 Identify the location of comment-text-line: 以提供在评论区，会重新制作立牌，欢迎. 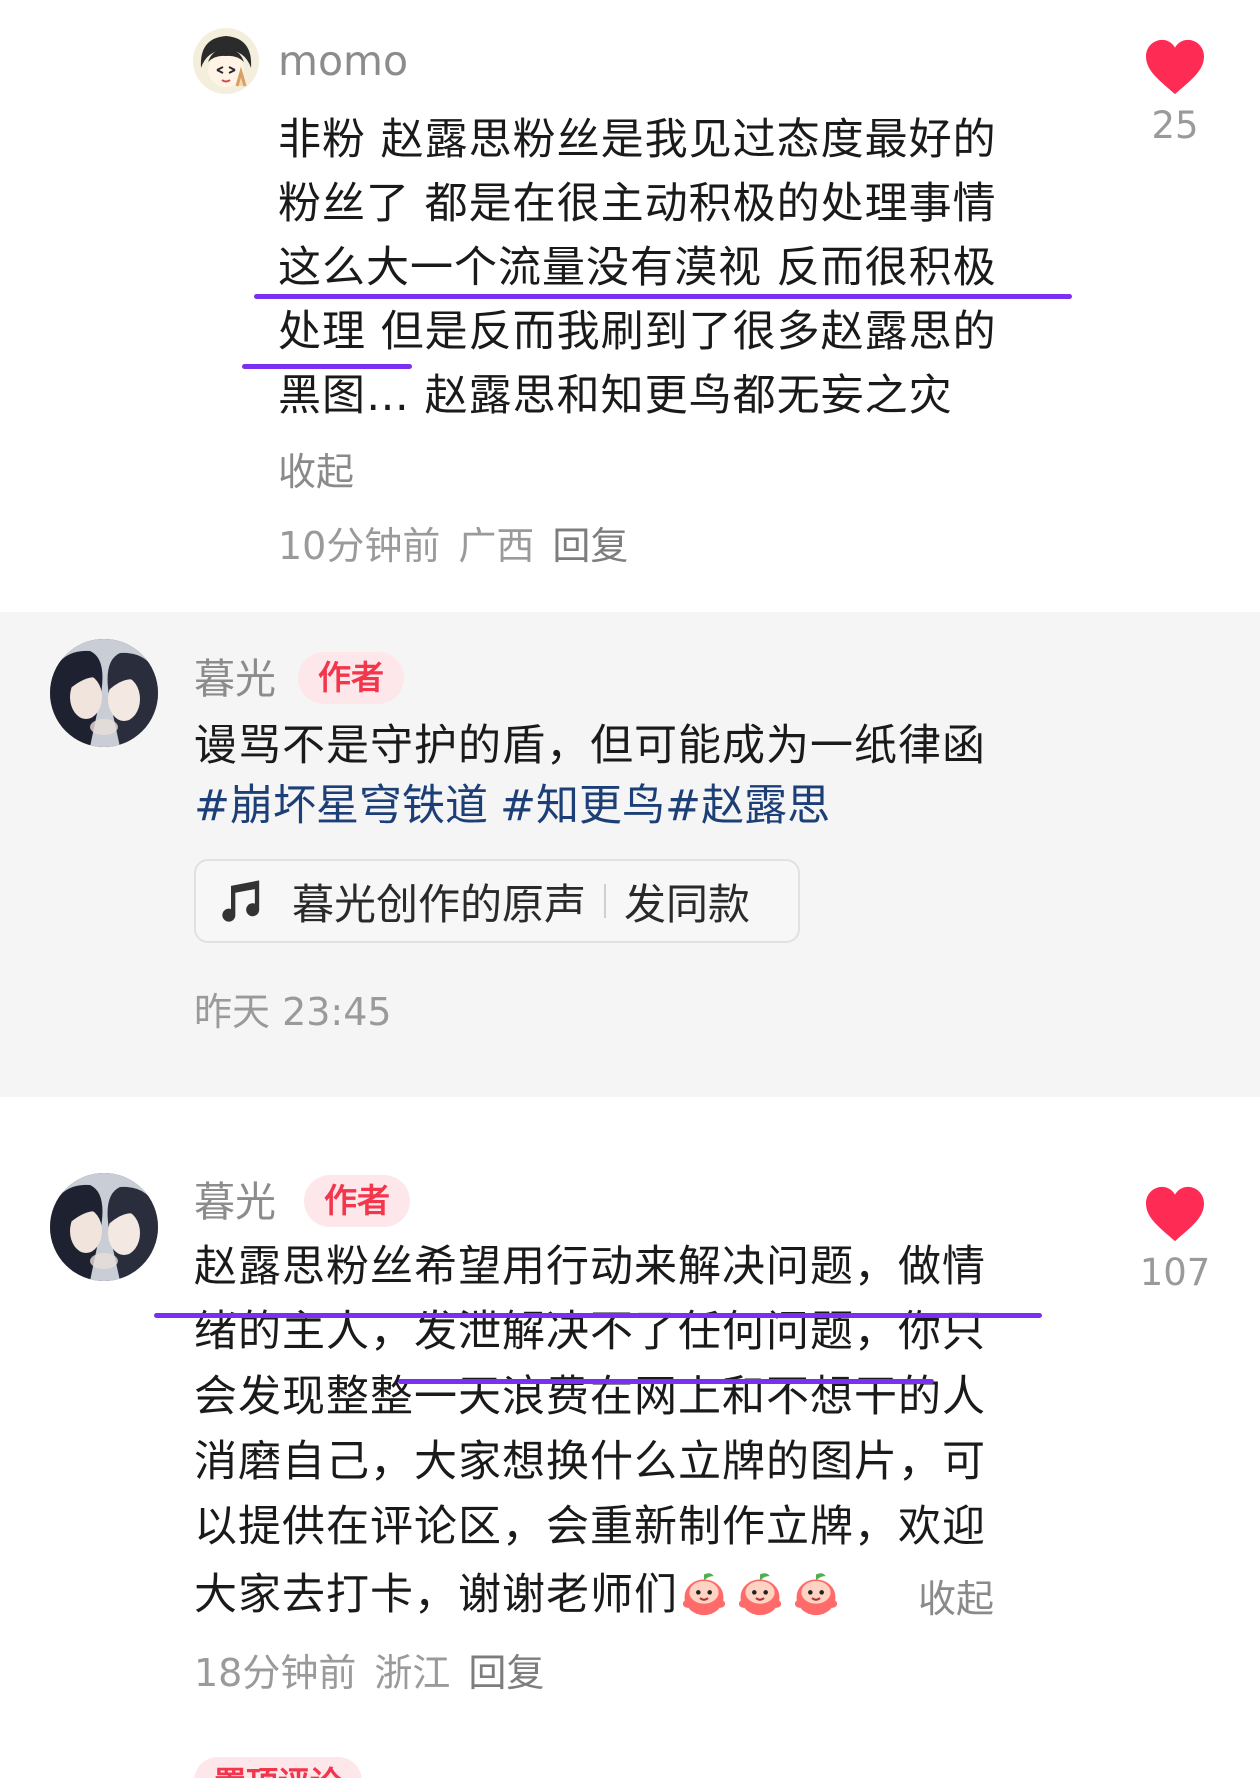
(590, 1527).